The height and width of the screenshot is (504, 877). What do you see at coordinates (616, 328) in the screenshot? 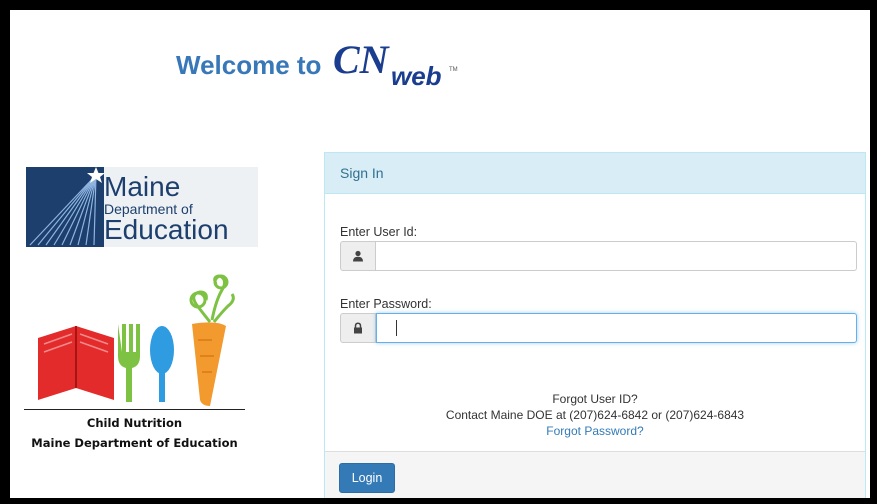
I see `password-input` at bounding box center [616, 328].